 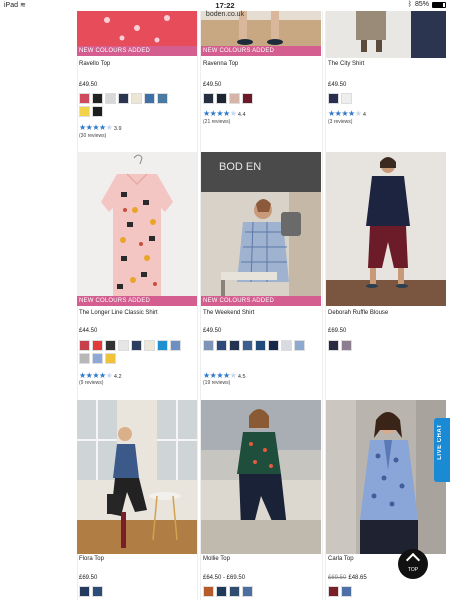 What do you see at coordinates (225, 17) in the screenshot?
I see `address-bar: boden.co.uk` at bounding box center [225, 17].